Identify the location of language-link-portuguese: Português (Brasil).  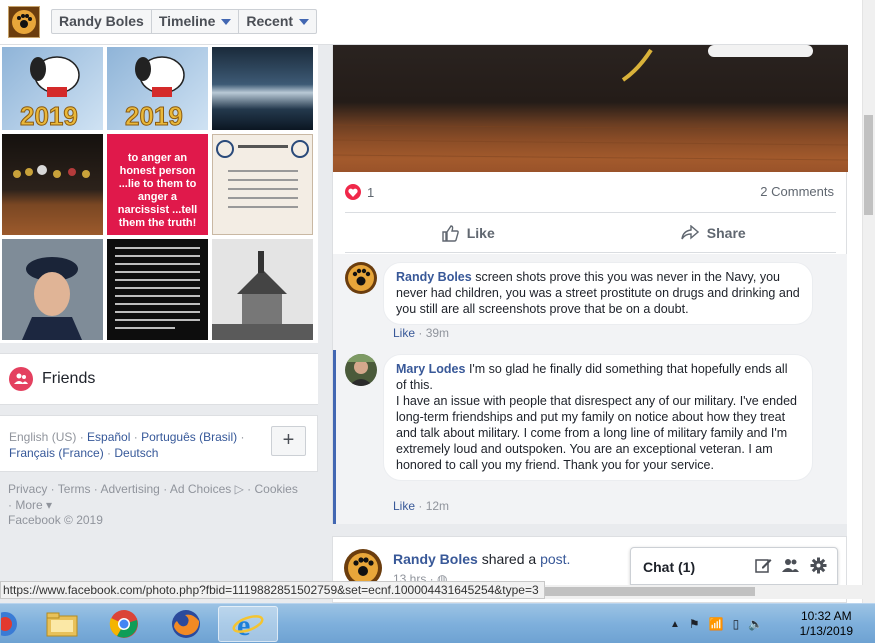
(189, 437).